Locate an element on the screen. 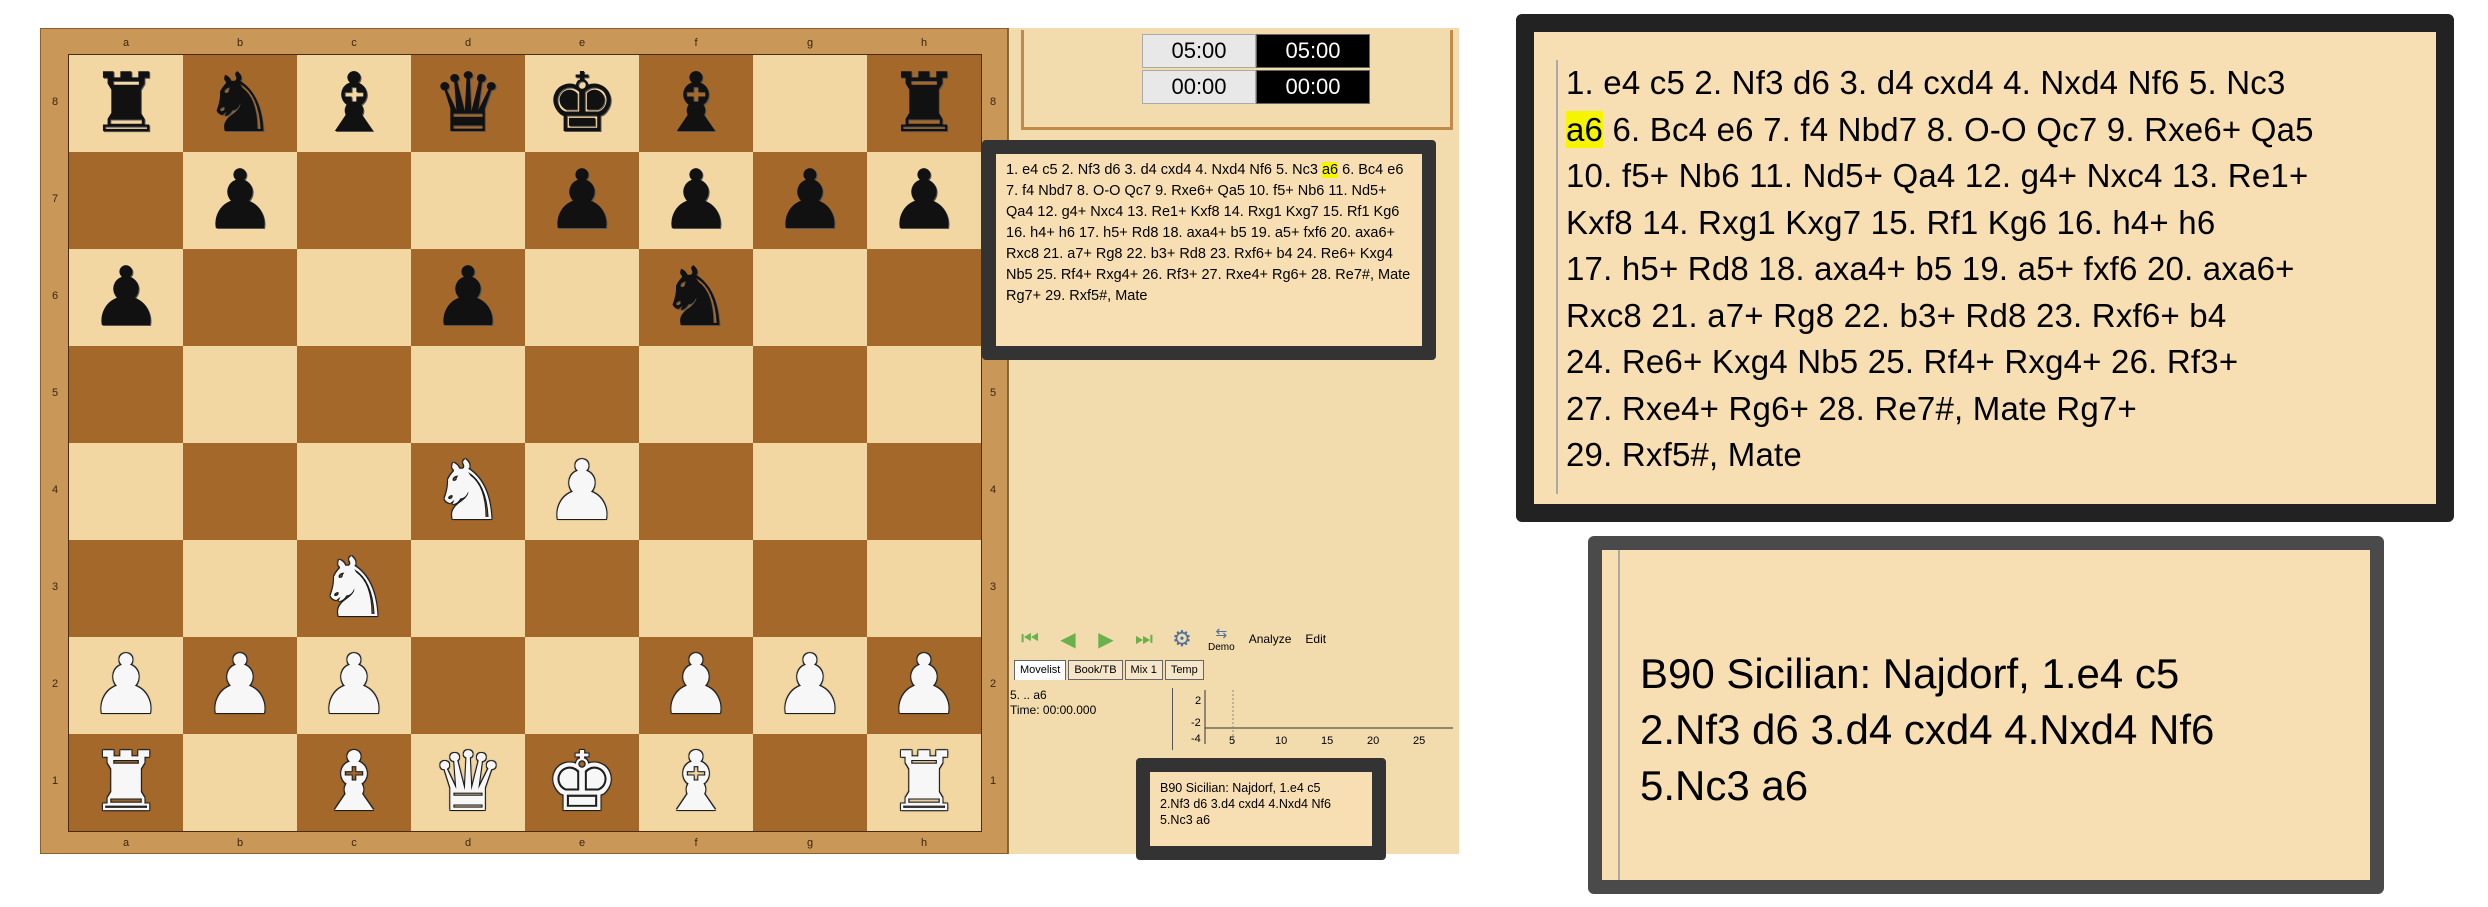 The image size is (2488, 907). last-move-icon: ⏭ is located at coordinates (1144, 639).